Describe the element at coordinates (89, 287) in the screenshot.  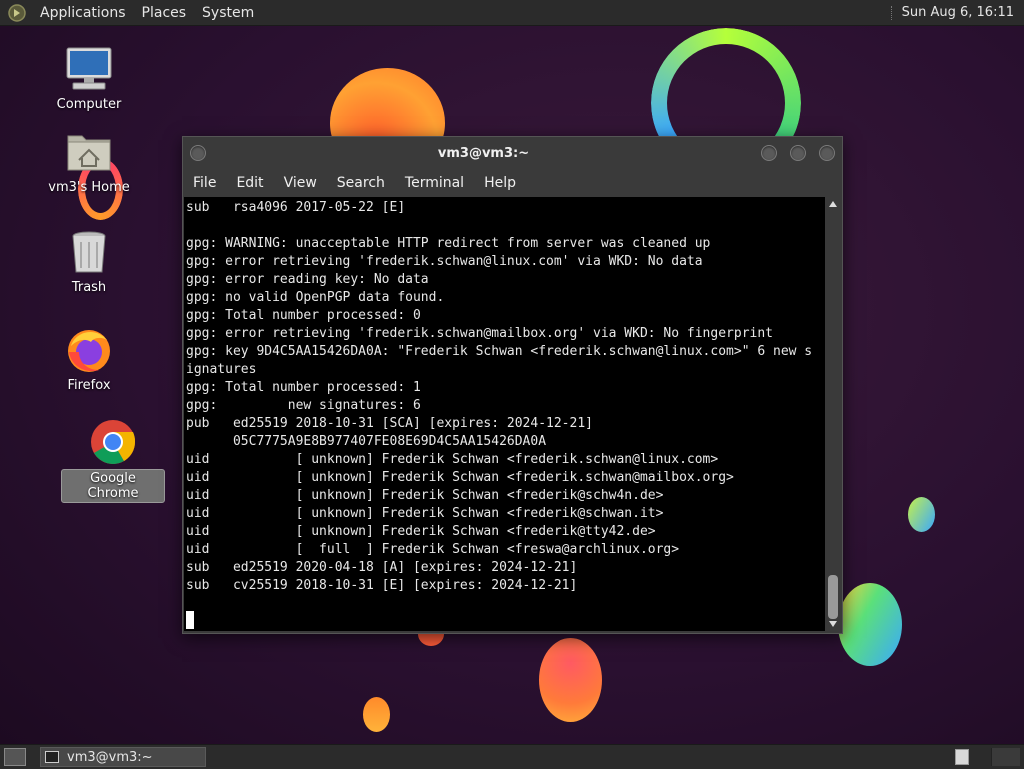
I see `desktop-icon-label: Trash` at that location.